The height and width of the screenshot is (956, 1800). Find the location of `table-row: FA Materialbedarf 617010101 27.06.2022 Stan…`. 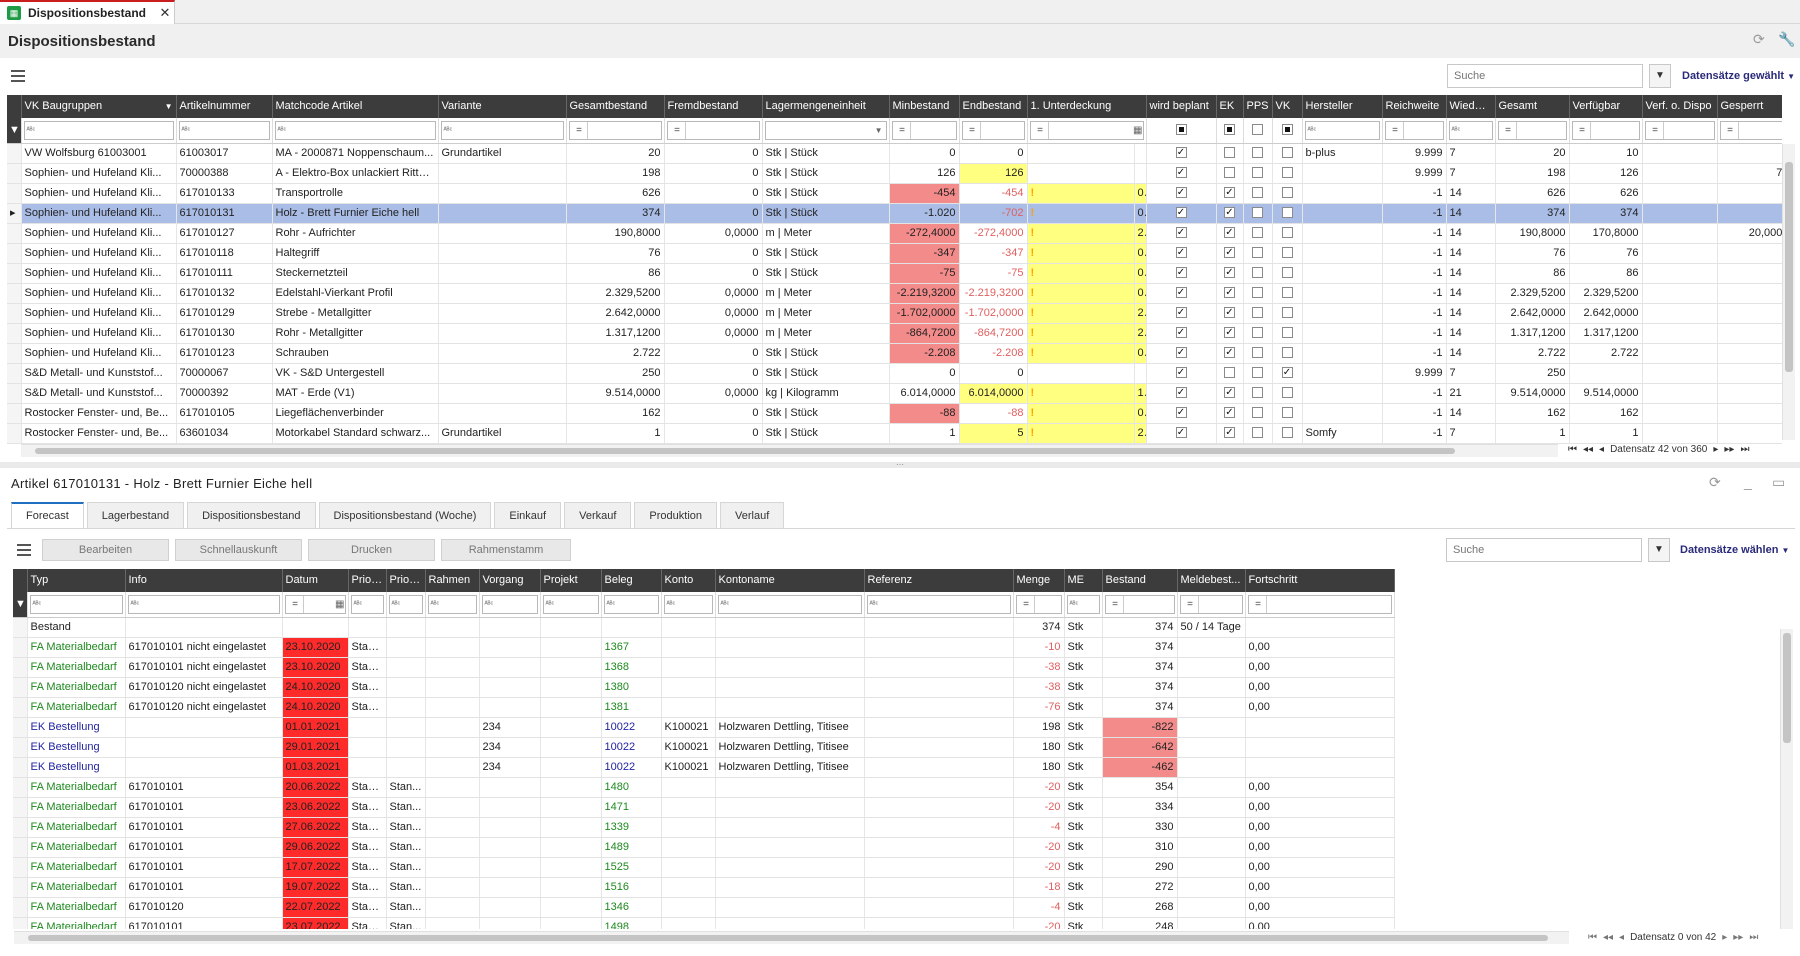

table-row: FA Materialbedarf 617010101 27.06.2022 Stan… is located at coordinates (704, 827).